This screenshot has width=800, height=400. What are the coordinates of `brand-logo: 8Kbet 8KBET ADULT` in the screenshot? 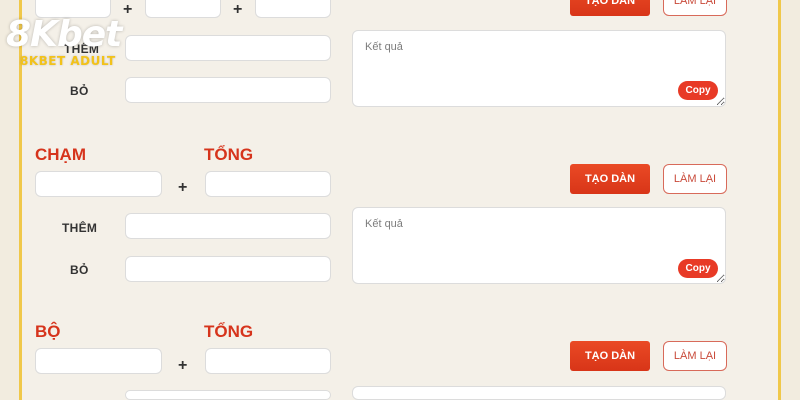 It's located at (64, 41).